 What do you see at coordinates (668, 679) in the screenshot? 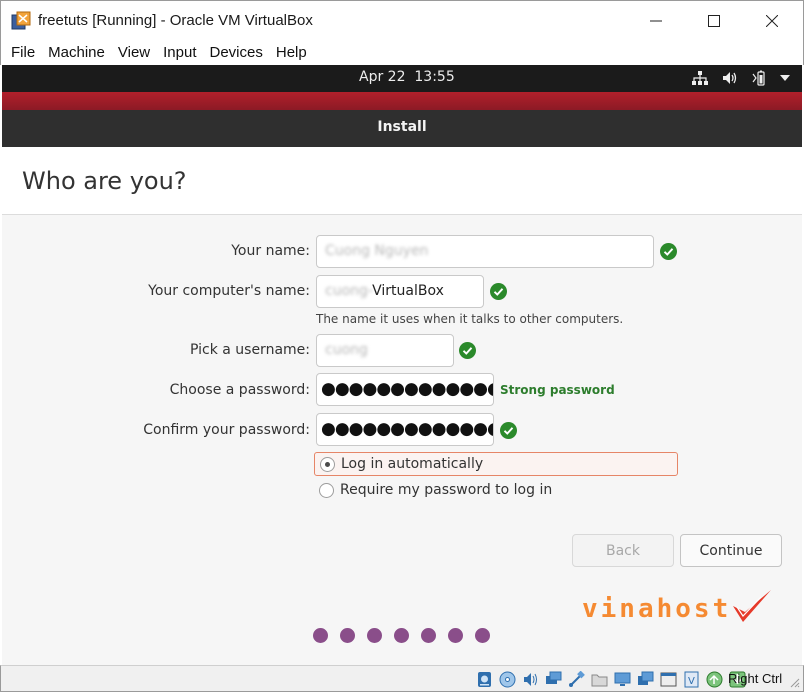
I see `vm-window-icon` at bounding box center [668, 679].